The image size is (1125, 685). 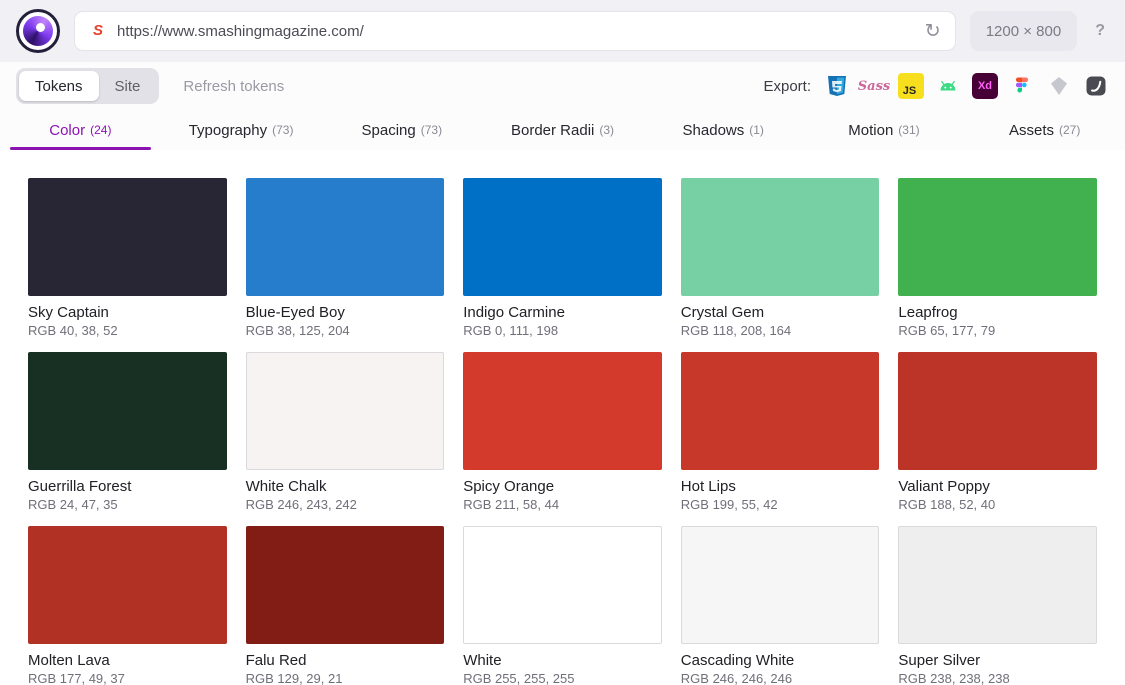 What do you see at coordinates (301, 504) in the screenshot?
I see `color-swatch-rgb: RGB 246, 243, 242` at bounding box center [301, 504].